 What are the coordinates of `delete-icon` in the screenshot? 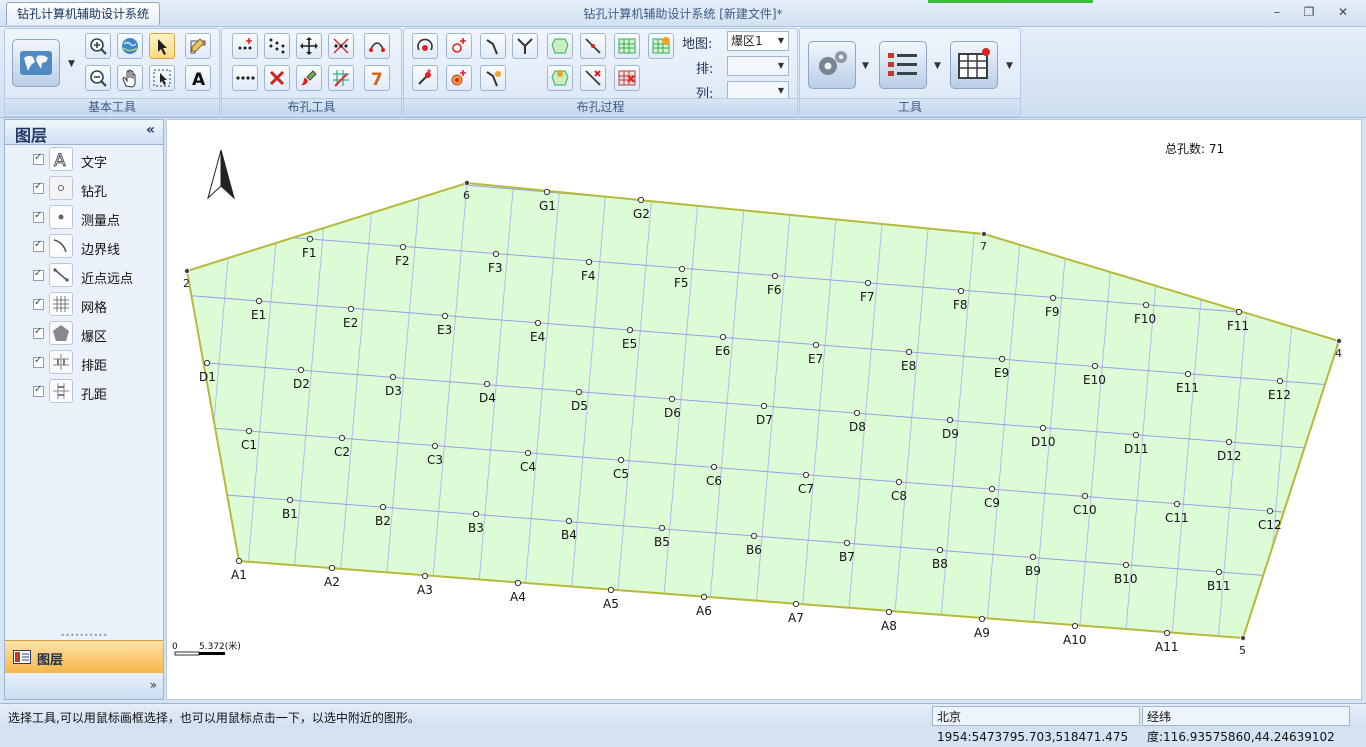 It's located at (277, 78).